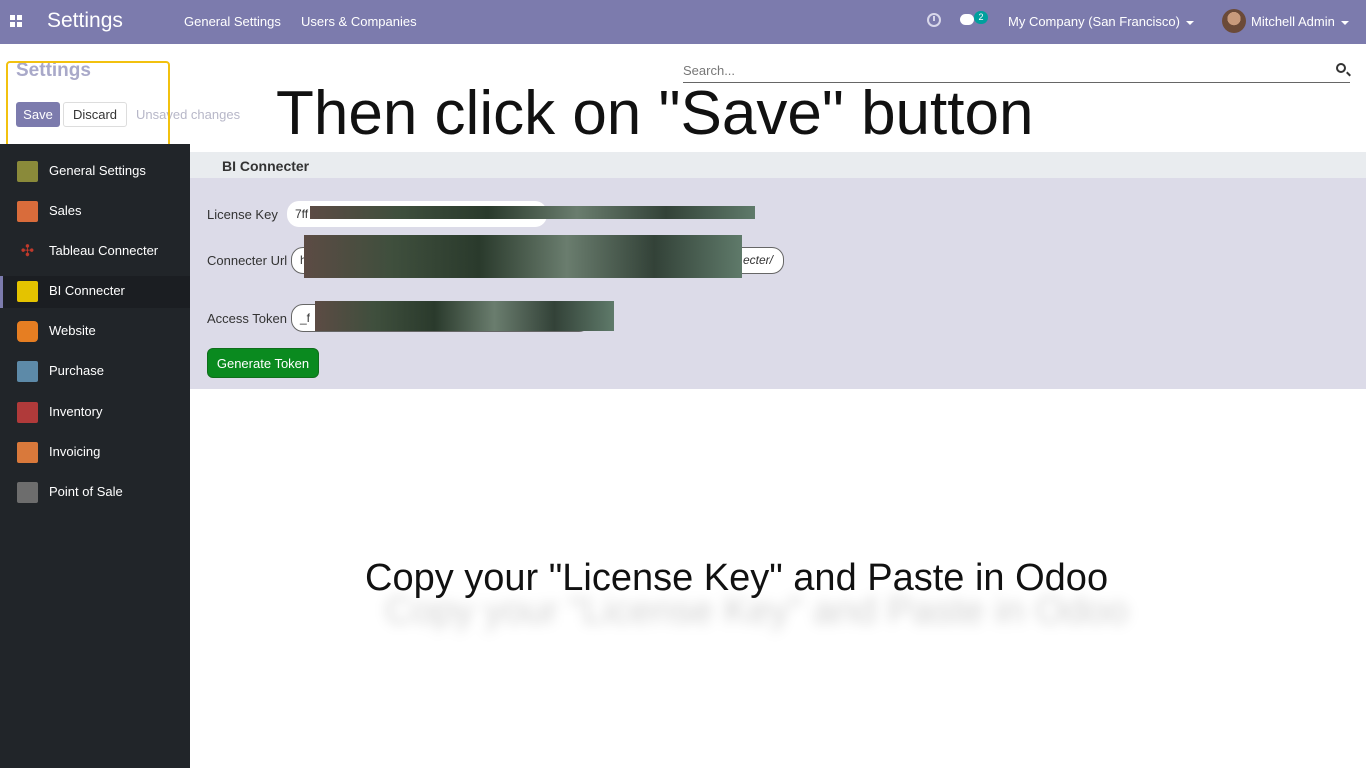  What do you see at coordinates (934, 20) in the screenshot?
I see `activity-clock-icon` at bounding box center [934, 20].